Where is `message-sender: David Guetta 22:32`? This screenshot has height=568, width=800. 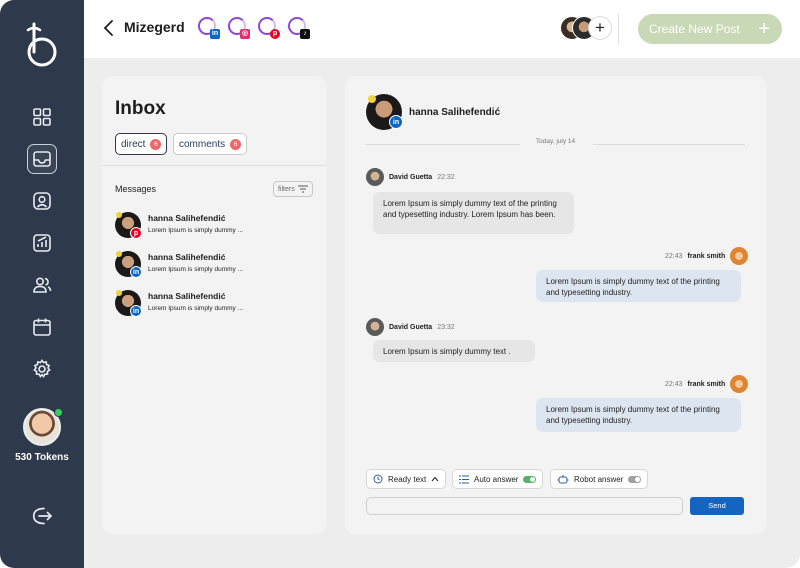
message-sender: David Guetta 22:32 is located at coordinates (410, 177).